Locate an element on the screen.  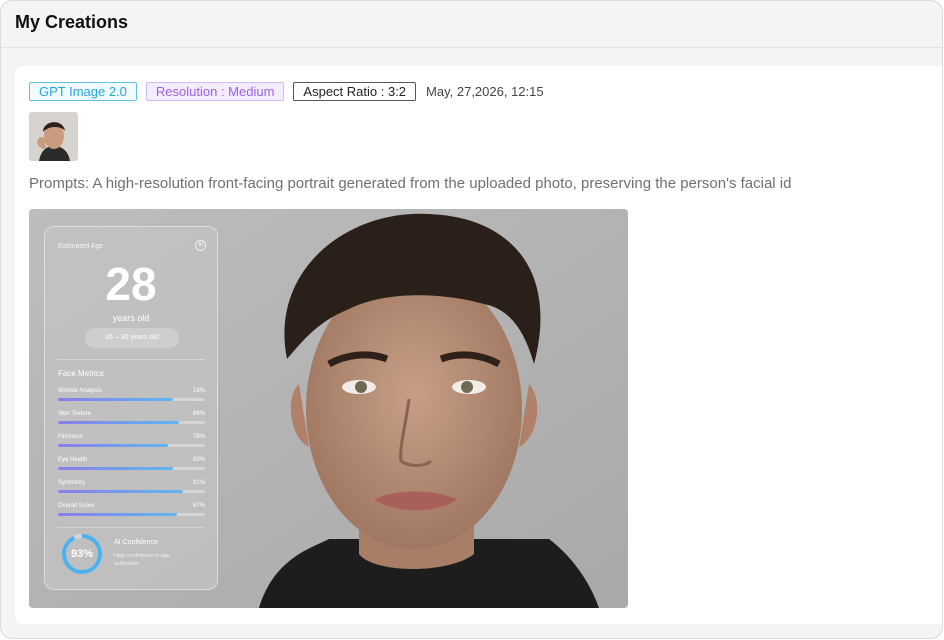
metric-value: 86% is located at coordinates (198, 414).